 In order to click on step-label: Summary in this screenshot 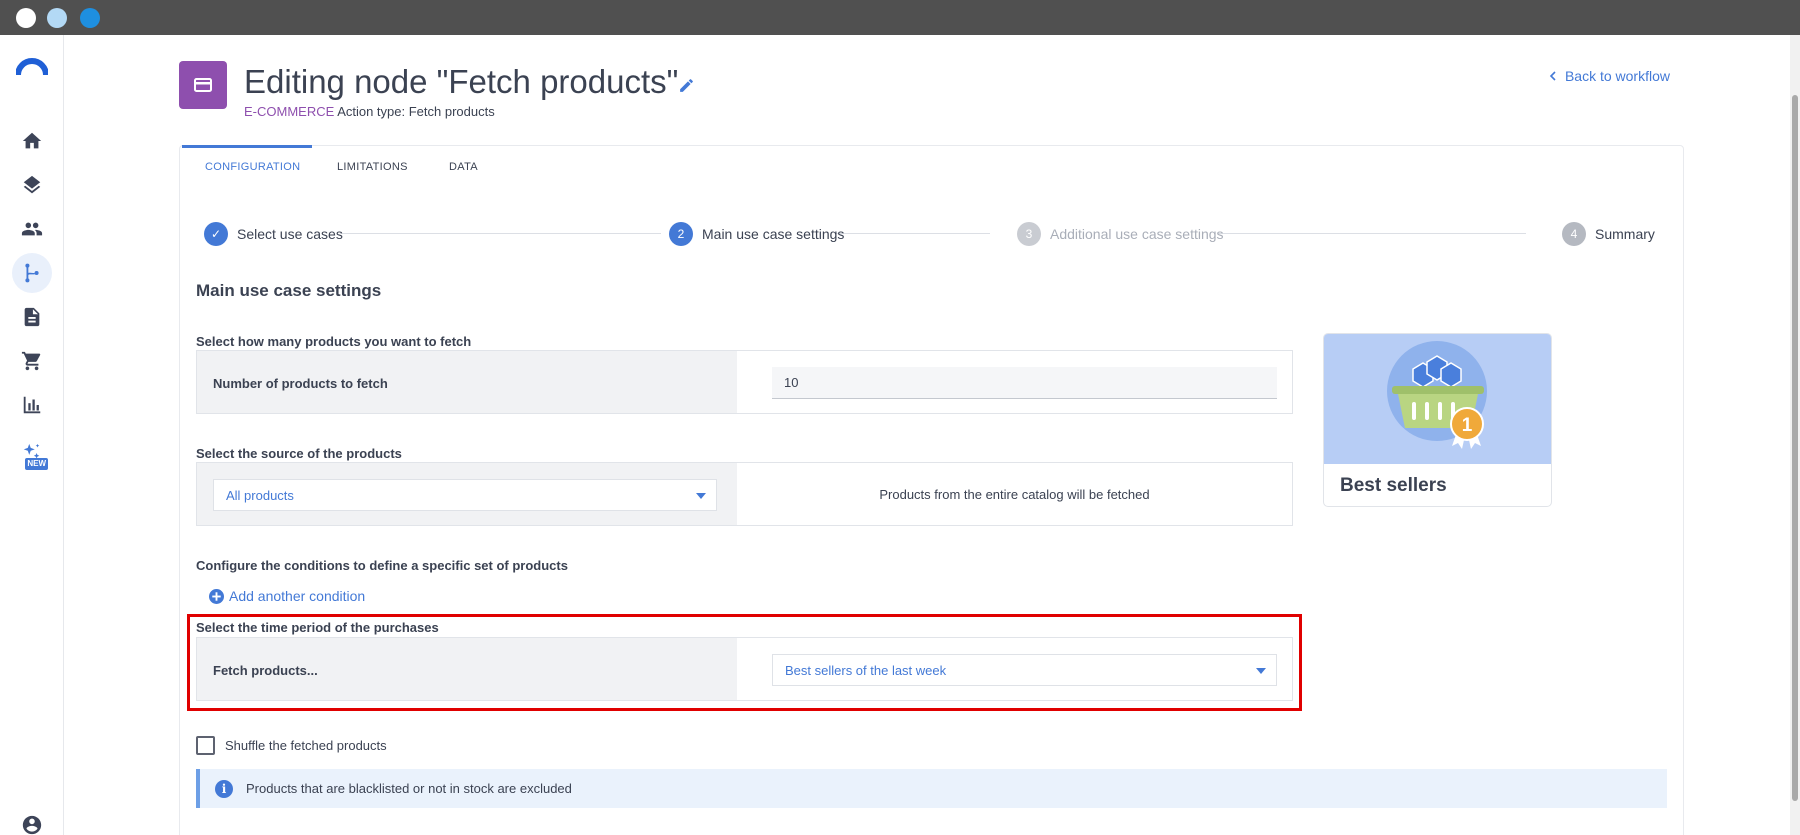, I will do `click(1625, 234)`.